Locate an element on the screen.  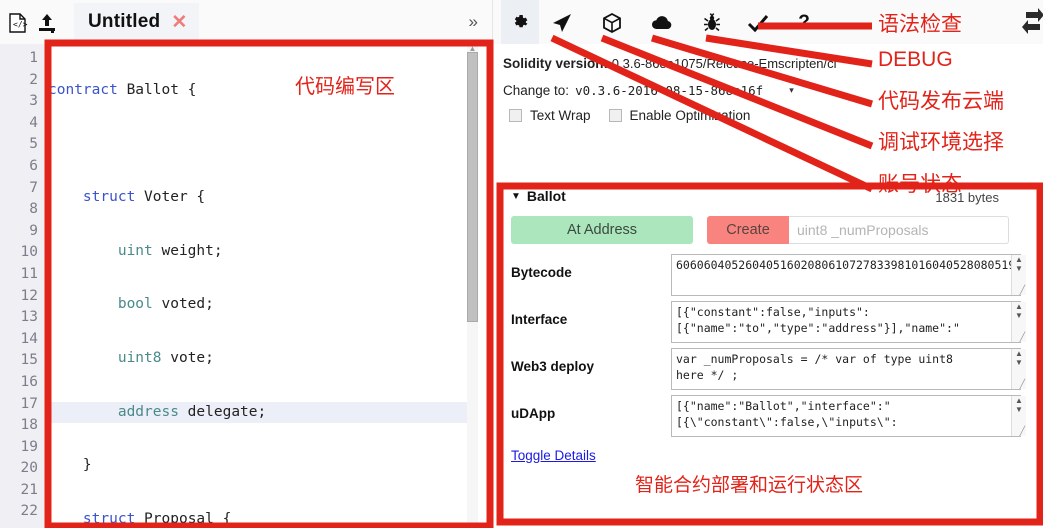
editor-tabbar: </> Untitled ✕ » is located at coordinates (246, 22).